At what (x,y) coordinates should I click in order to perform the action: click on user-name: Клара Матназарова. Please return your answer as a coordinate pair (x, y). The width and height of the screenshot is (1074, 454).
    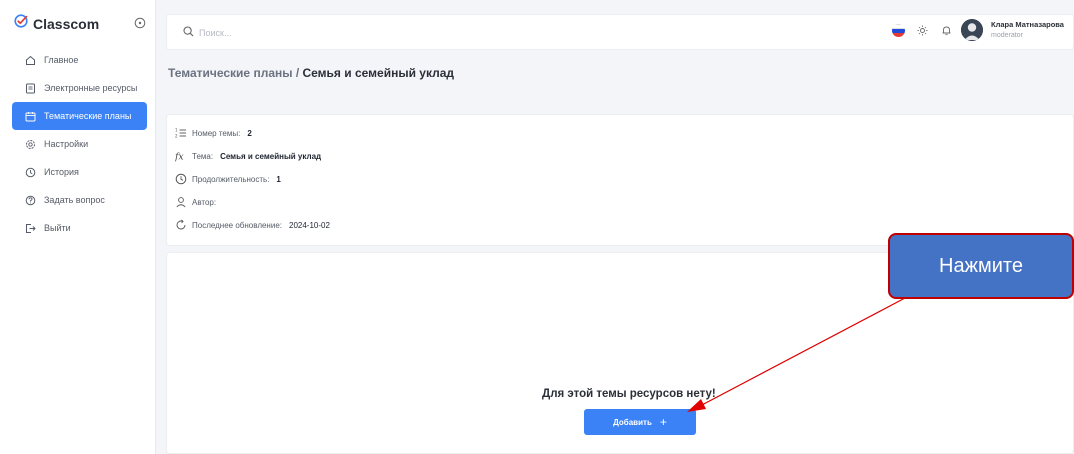
    Looking at the image, I should click on (1027, 24).